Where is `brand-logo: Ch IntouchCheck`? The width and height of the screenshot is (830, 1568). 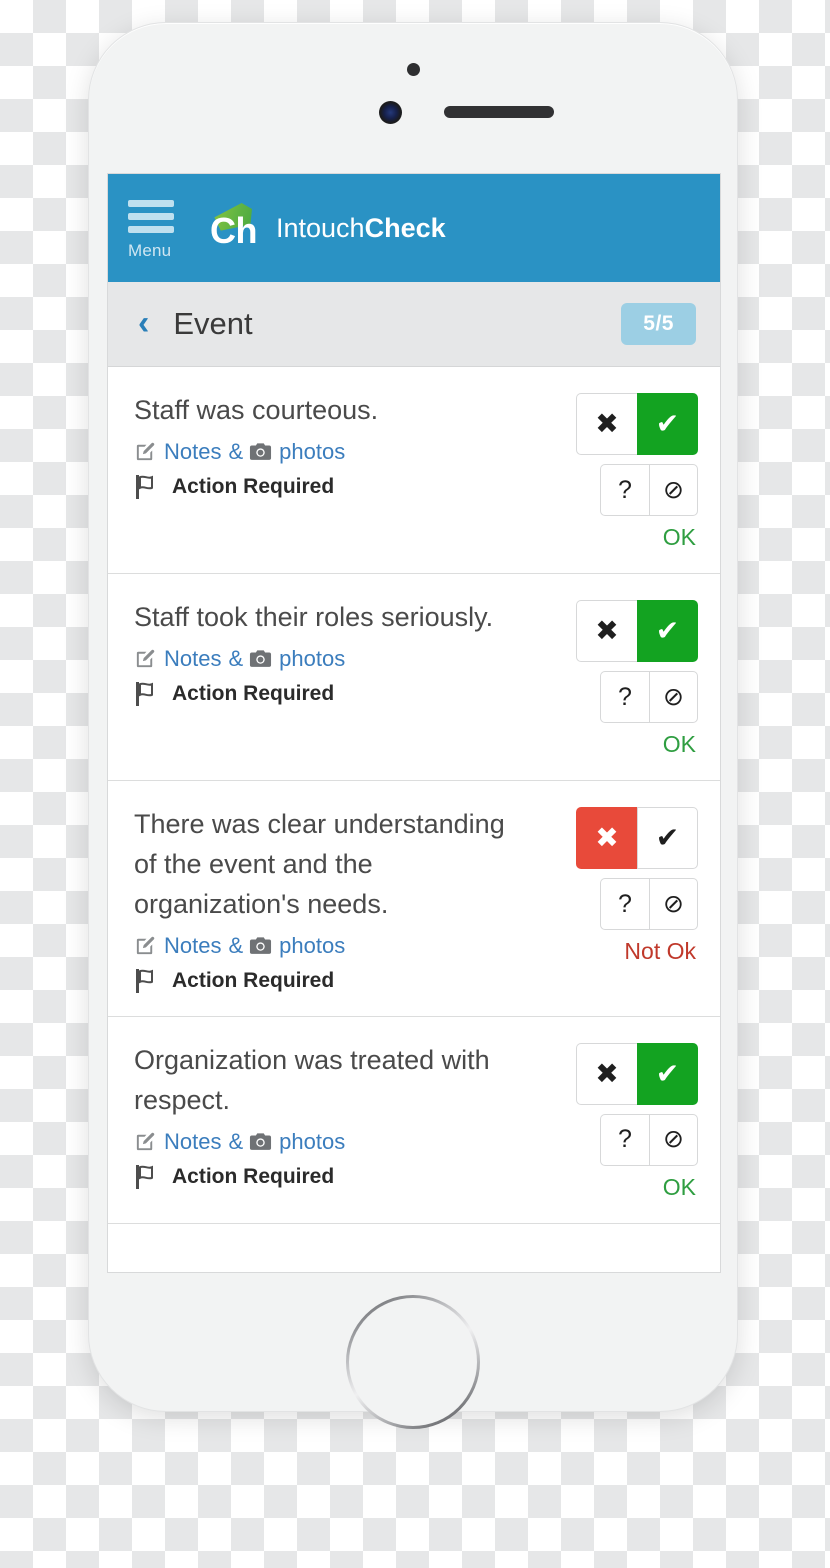 brand-logo: Ch IntouchCheck is located at coordinates (325, 228).